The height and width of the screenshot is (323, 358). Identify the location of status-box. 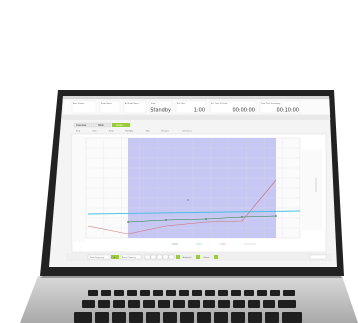
(318, 257).